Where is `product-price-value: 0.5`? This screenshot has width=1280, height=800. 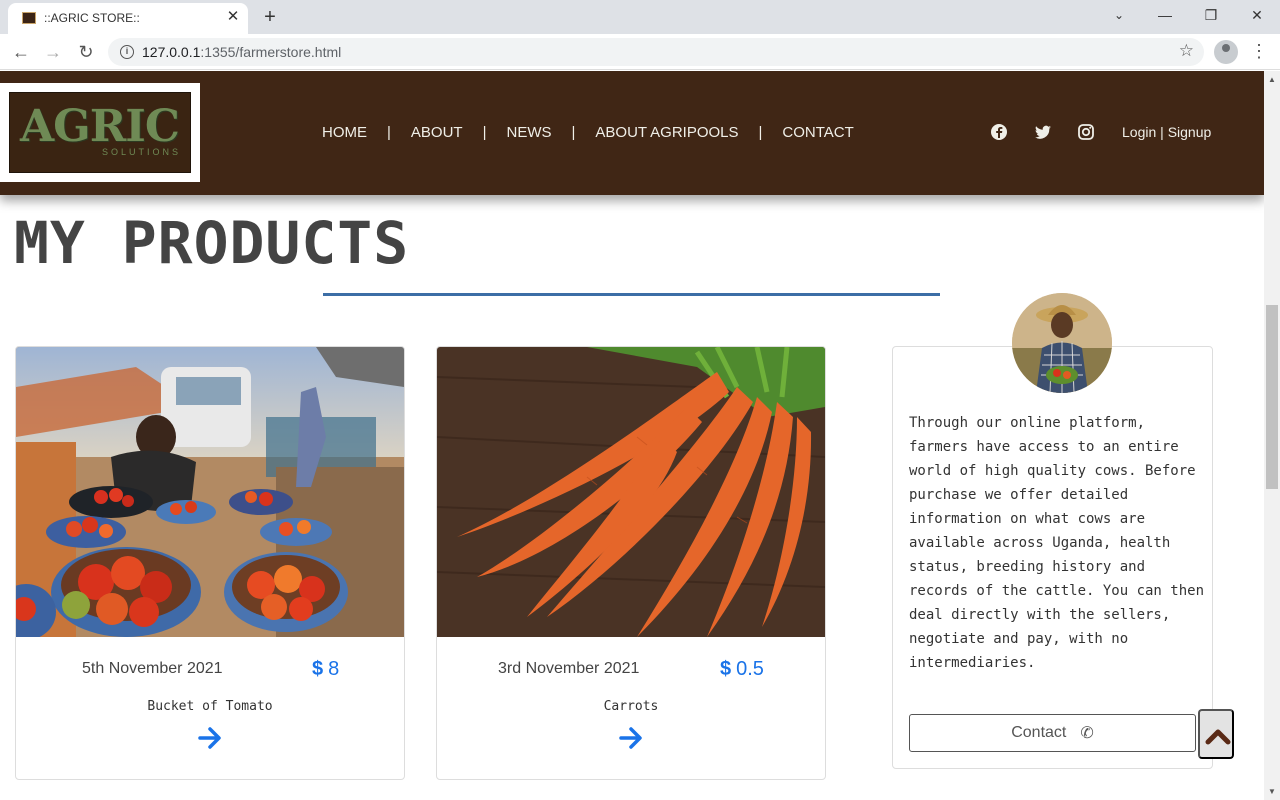
product-price-value: 0.5 is located at coordinates (750, 669).